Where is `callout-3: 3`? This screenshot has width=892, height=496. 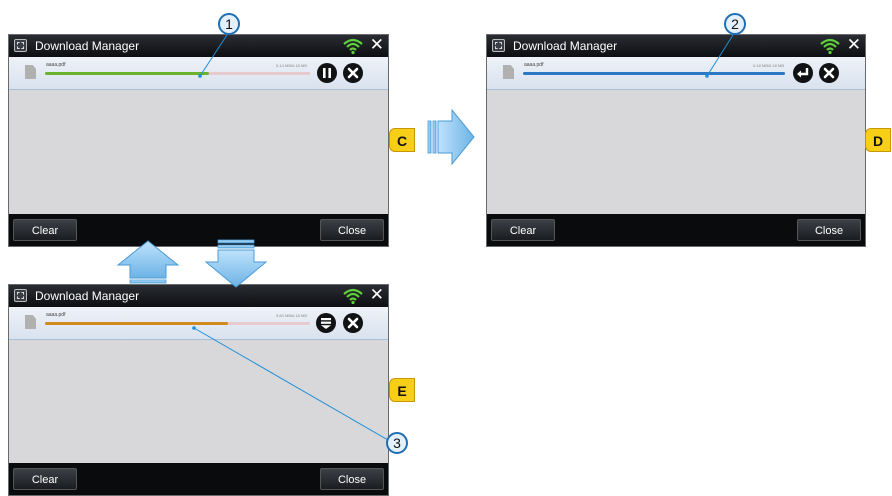
callout-3: 3 is located at coordinates (397, 443).